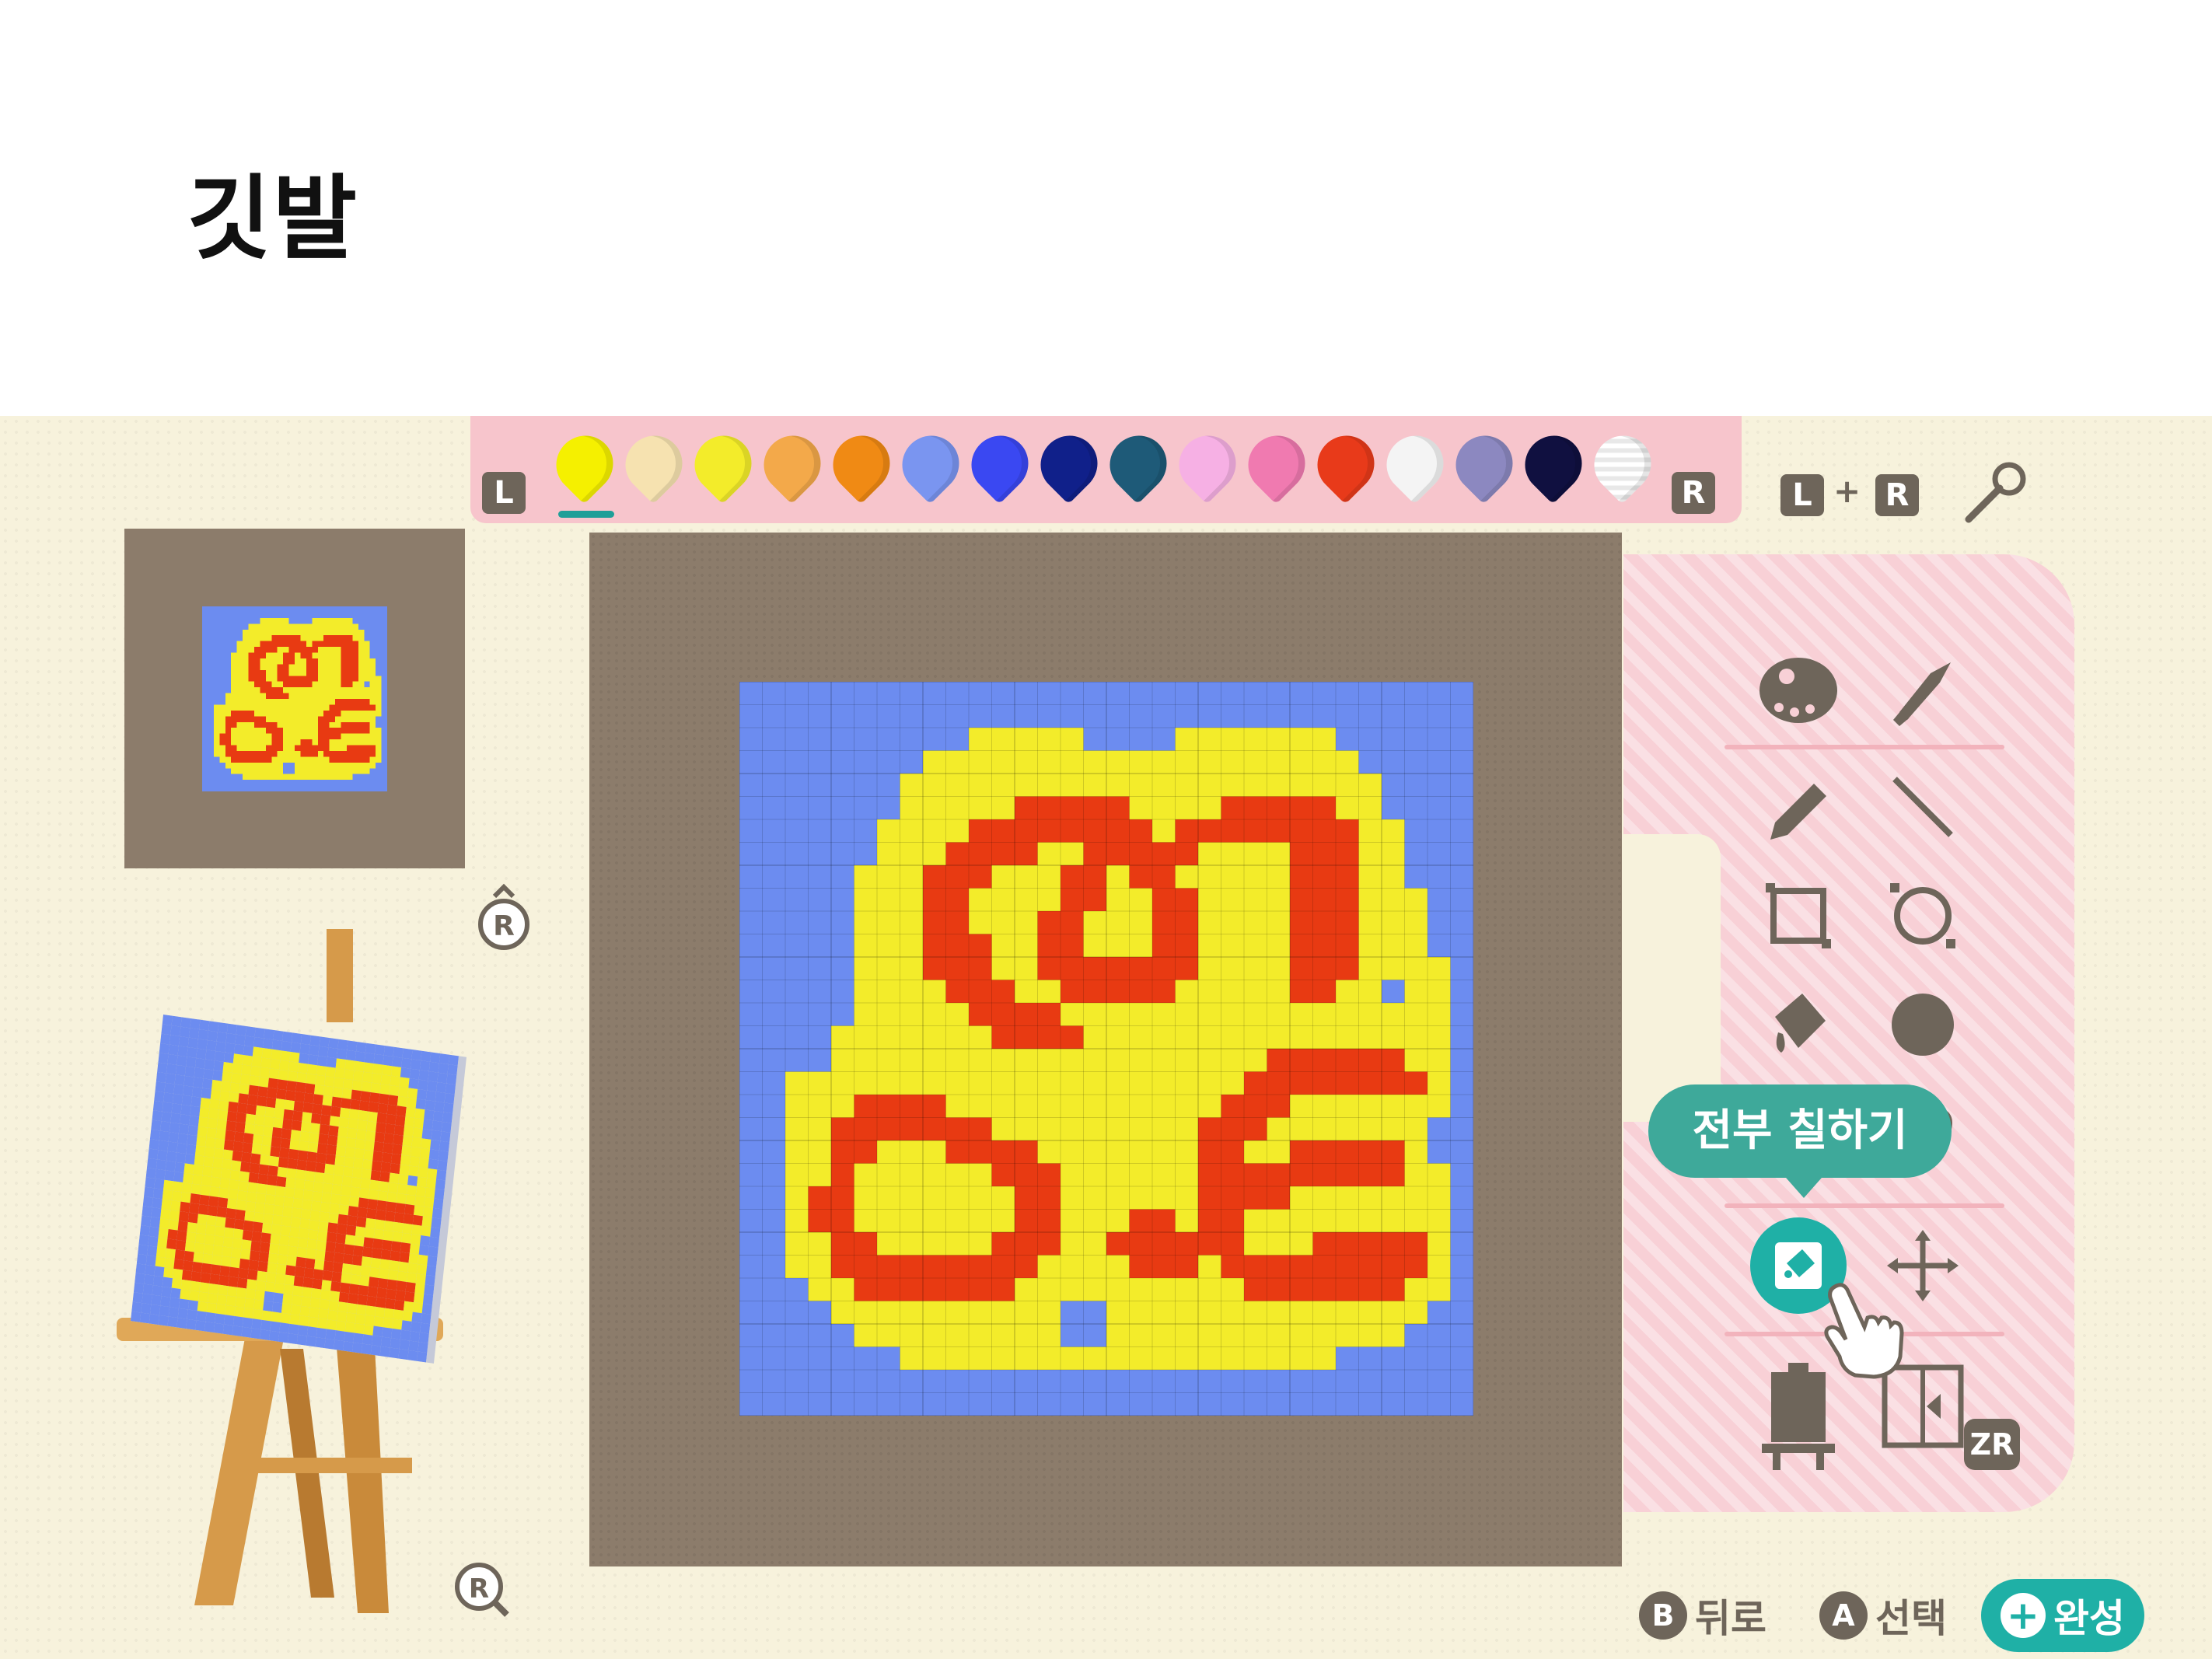  I want to click on rectangle-icon, so click(1798, 916).